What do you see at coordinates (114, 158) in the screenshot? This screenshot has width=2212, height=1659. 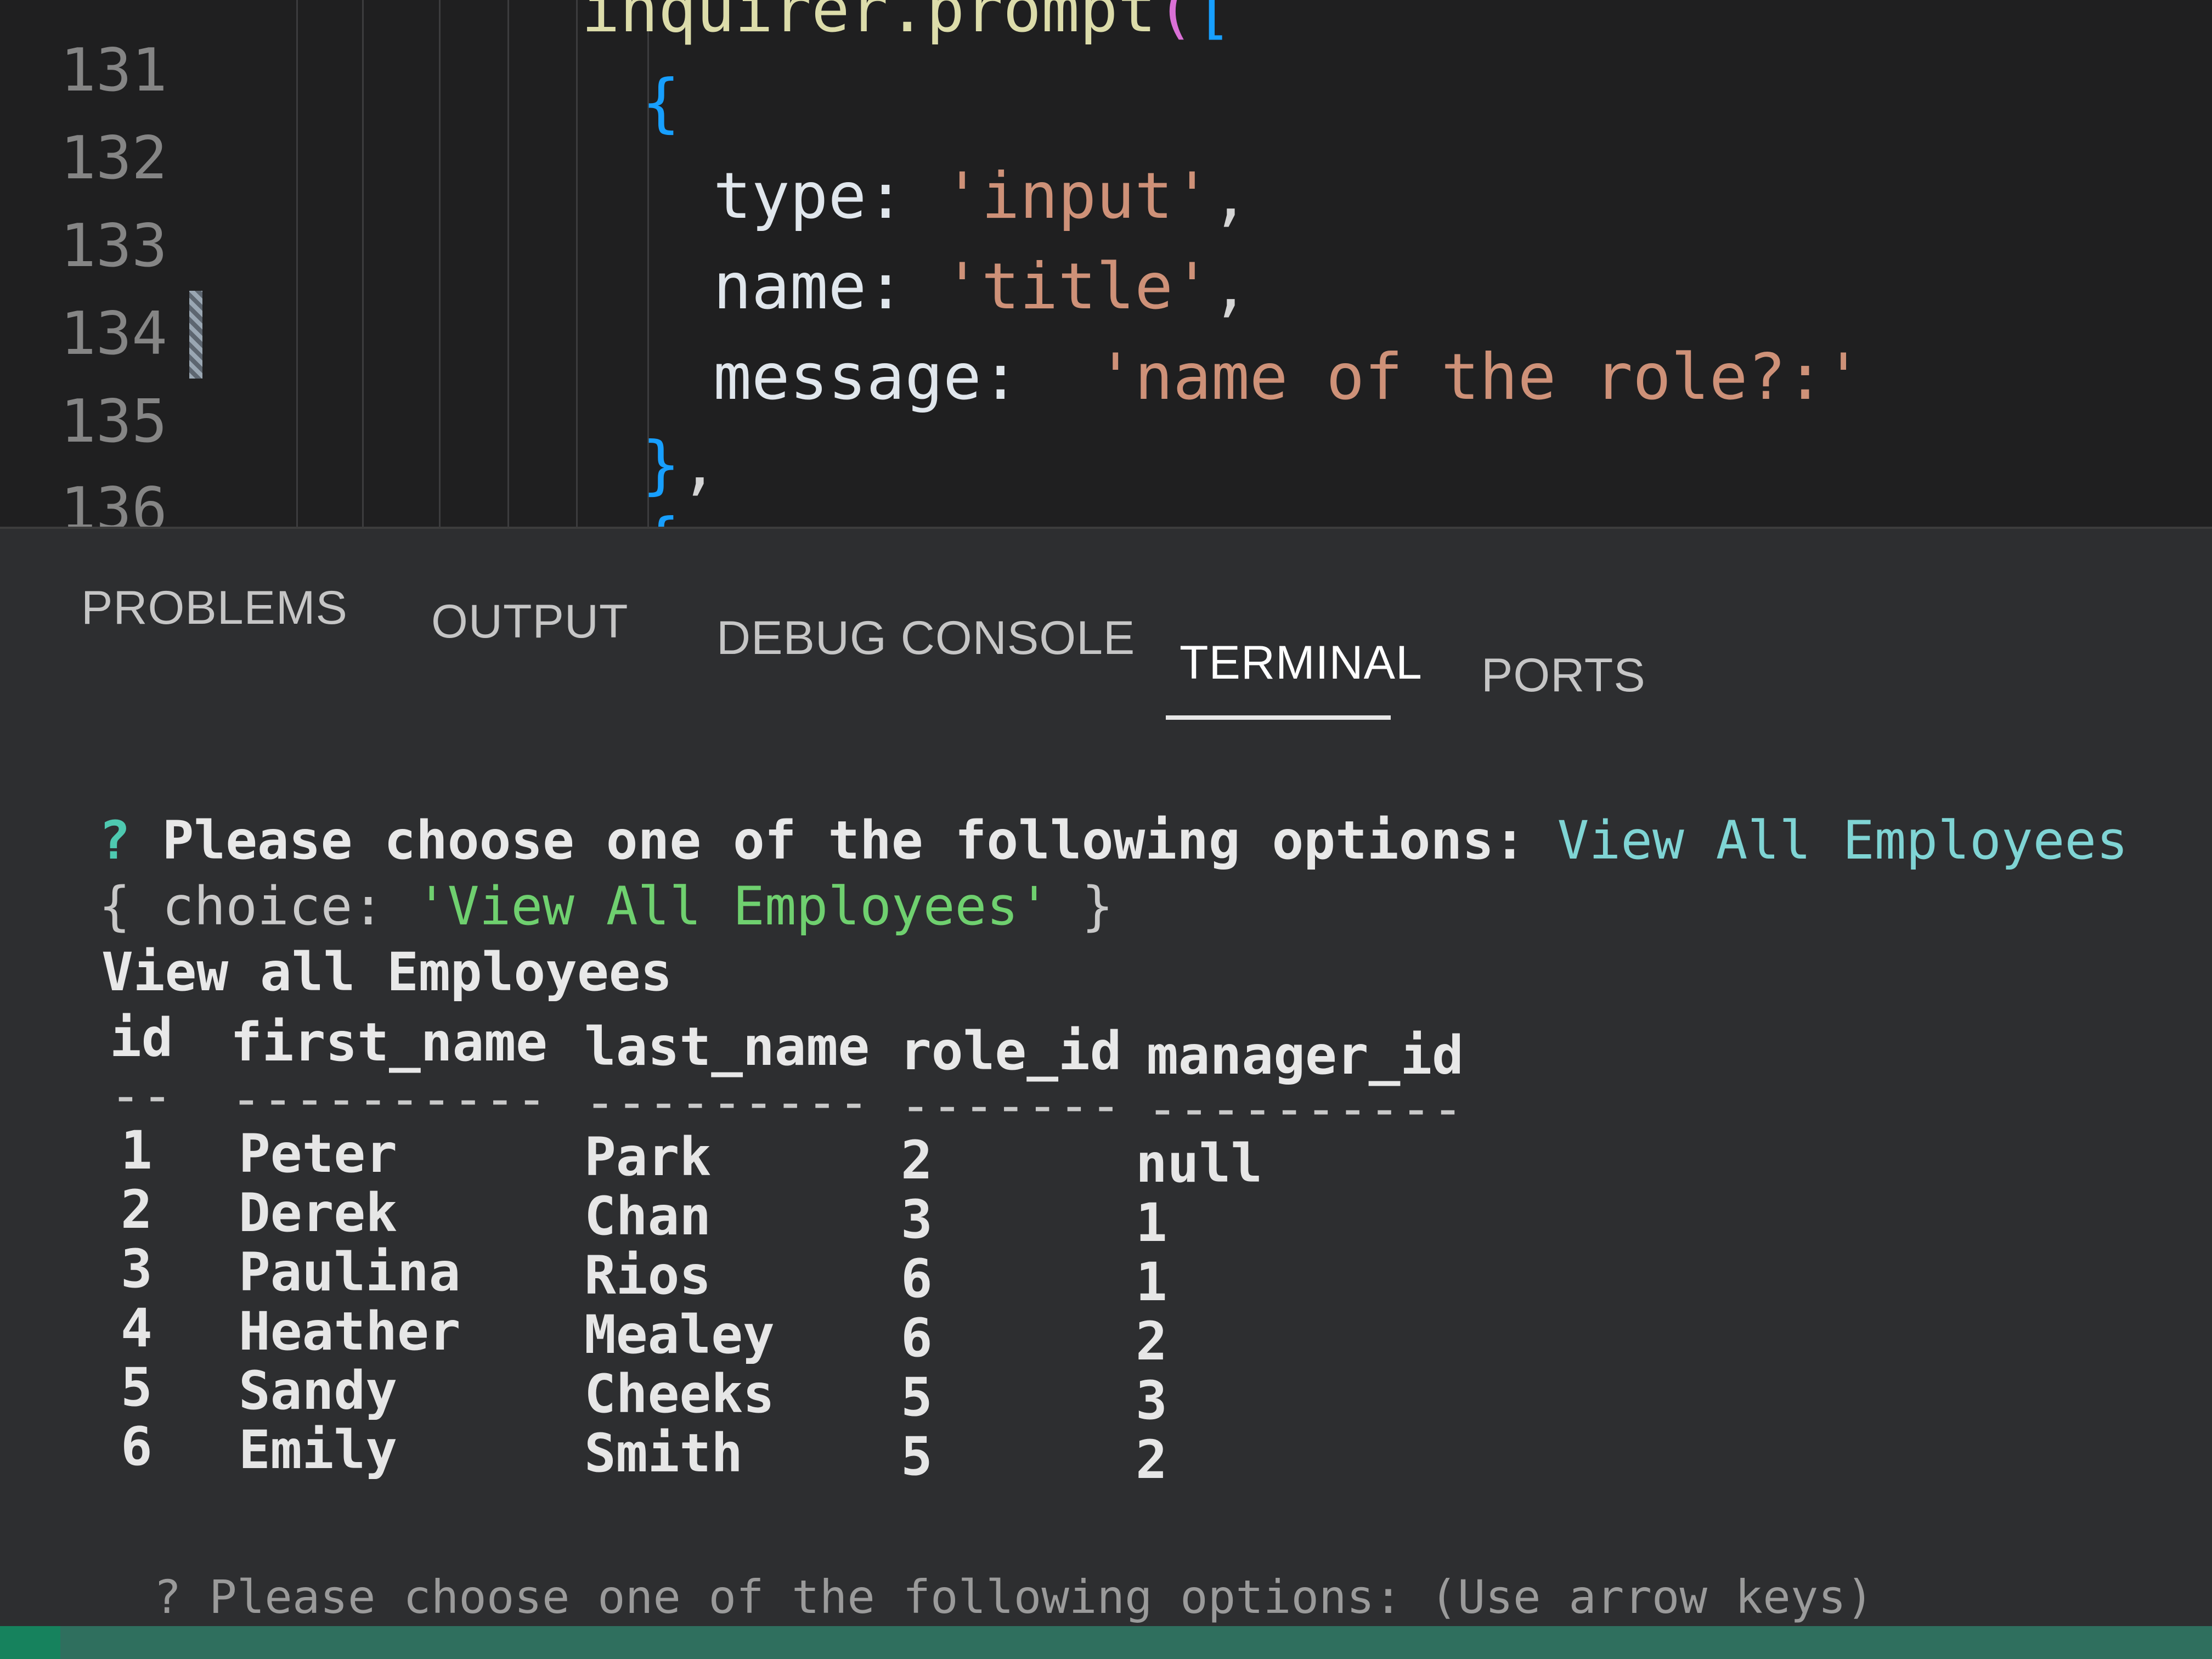 I see `line-number: 132` at bounding box center [114, 158].